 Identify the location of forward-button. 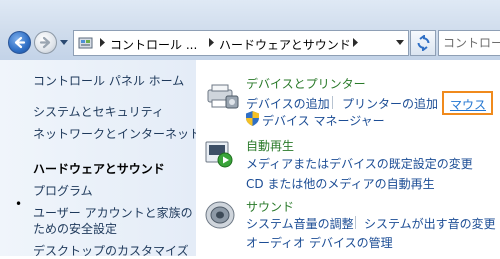
(45, 42).